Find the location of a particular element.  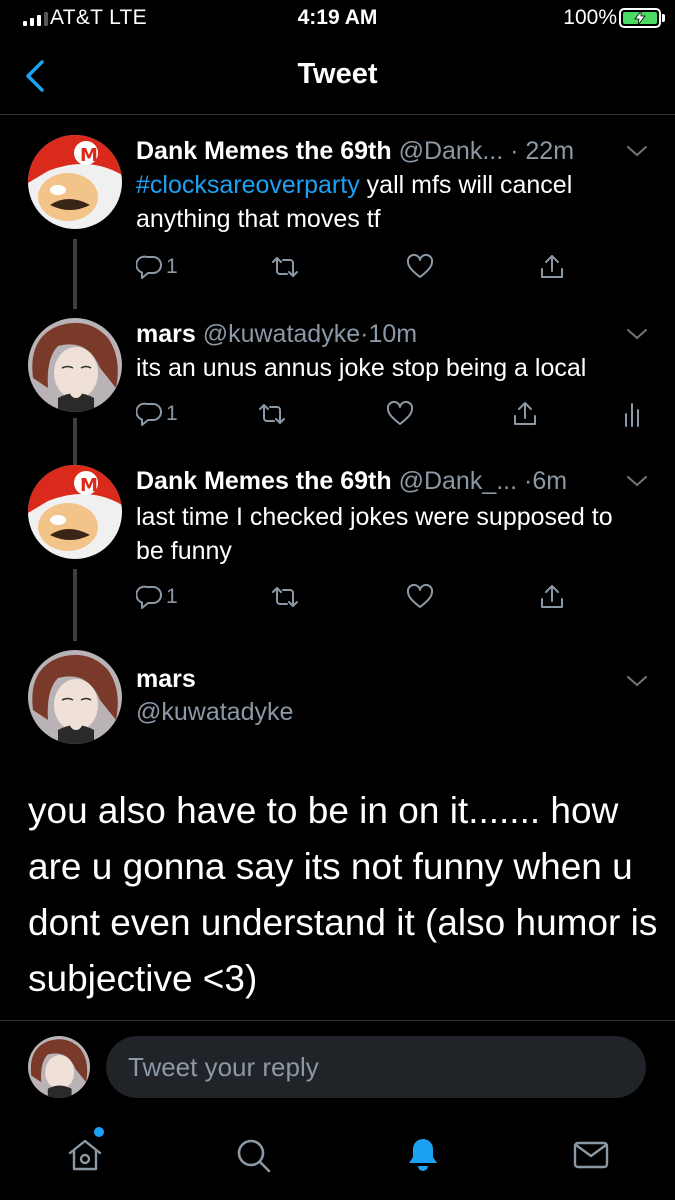

notifications-icon is located at coordinates (423, 1155).